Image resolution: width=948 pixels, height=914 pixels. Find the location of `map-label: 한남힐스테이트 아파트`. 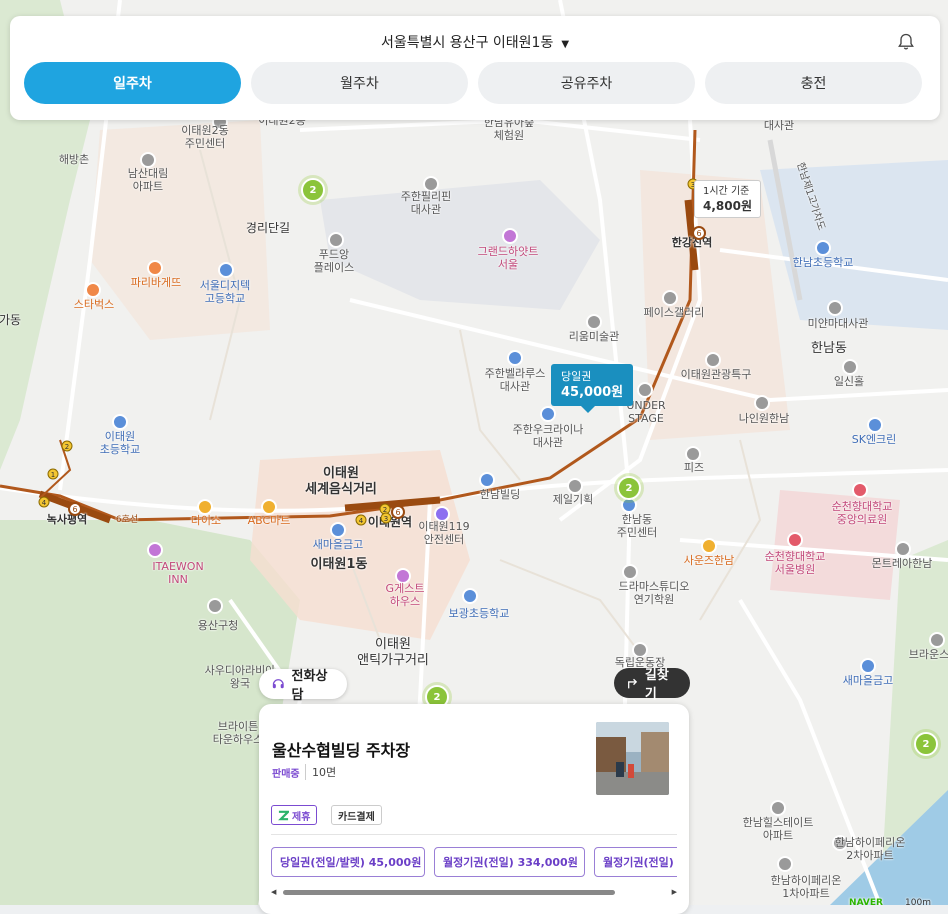

map-label: 한남힐스테이트 아파트 is located at coordinates (778, 829).